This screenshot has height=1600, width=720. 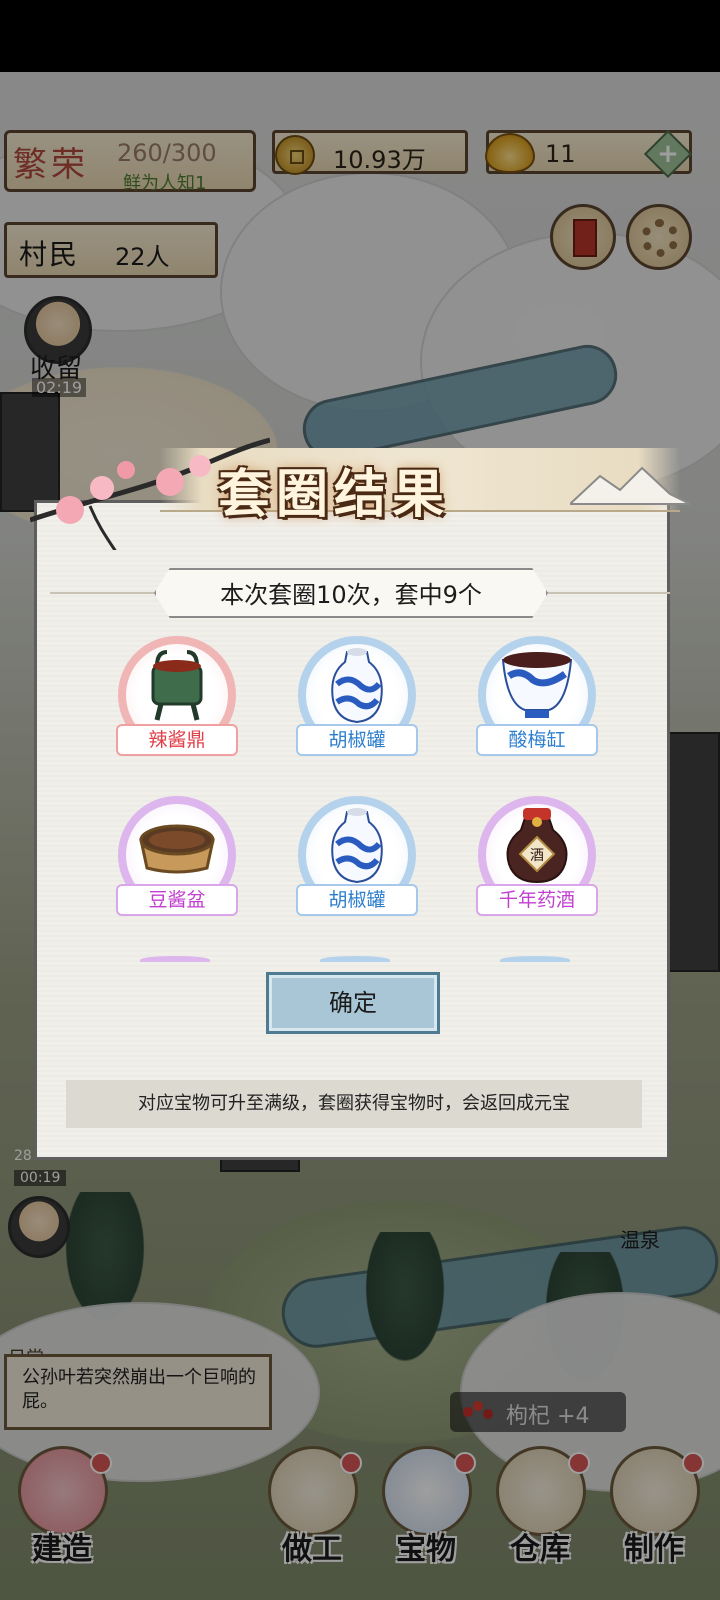 I want to click on hint-text: 对应宝物可升至满级，套圈获得宝物时，会返回成元宝, so click(x=354, y=1104).